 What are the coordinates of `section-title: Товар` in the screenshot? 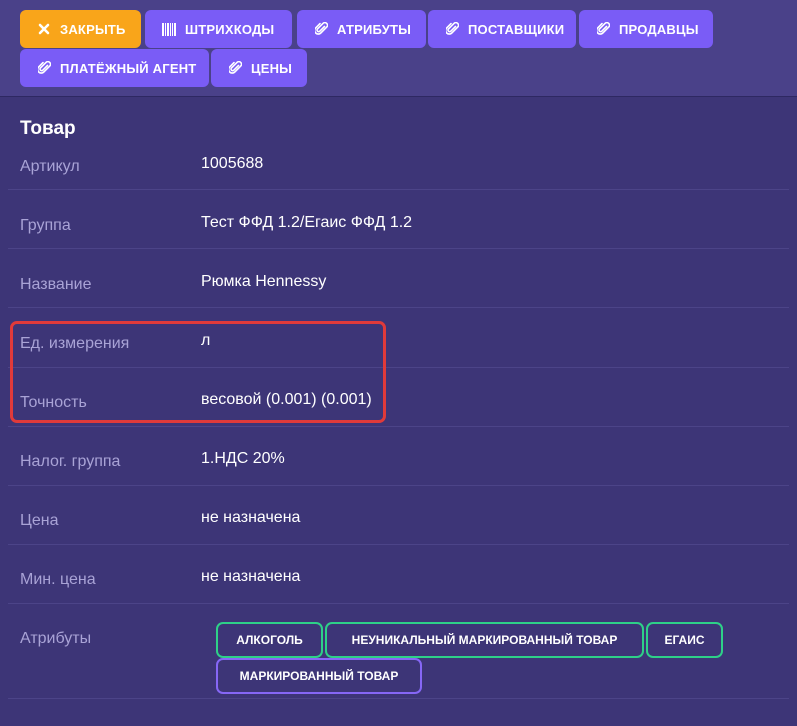 It's located at (48, 128).